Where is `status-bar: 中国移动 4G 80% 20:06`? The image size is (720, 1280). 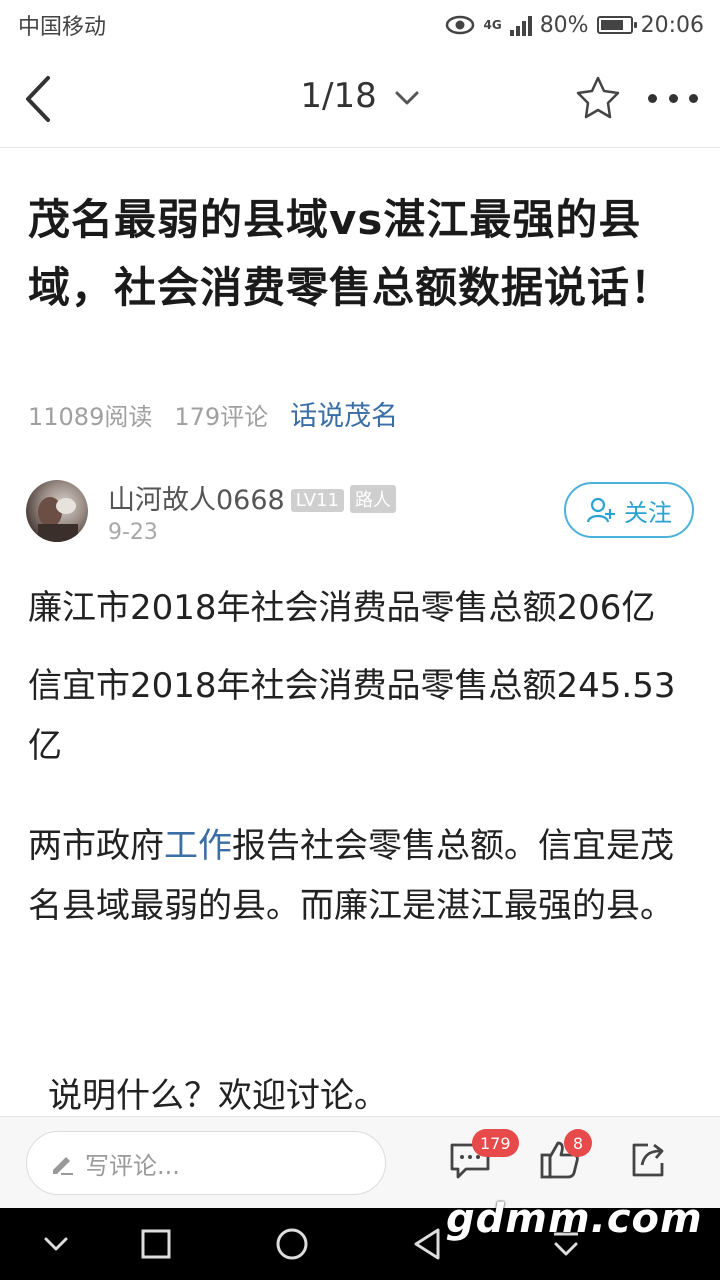
status-bar: 中国移动 4G 80% 20:06 is located at coordinates (360, 25).